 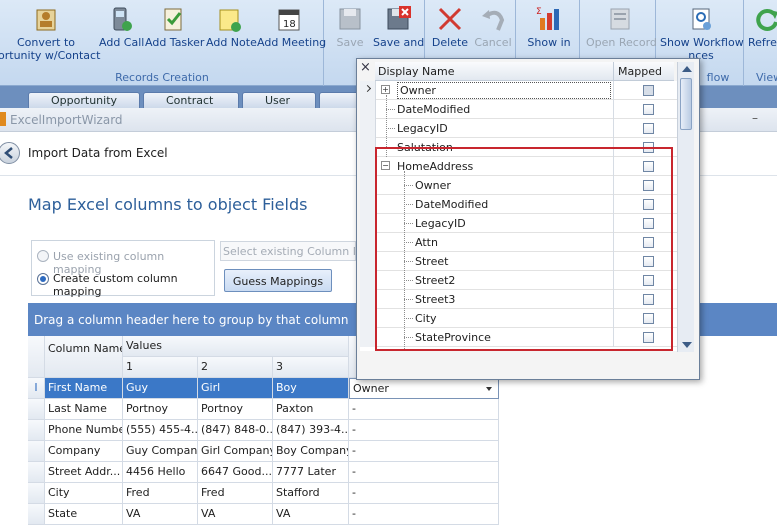 I want to click on value-column-3-header: 3, so click(x=311, y=367).